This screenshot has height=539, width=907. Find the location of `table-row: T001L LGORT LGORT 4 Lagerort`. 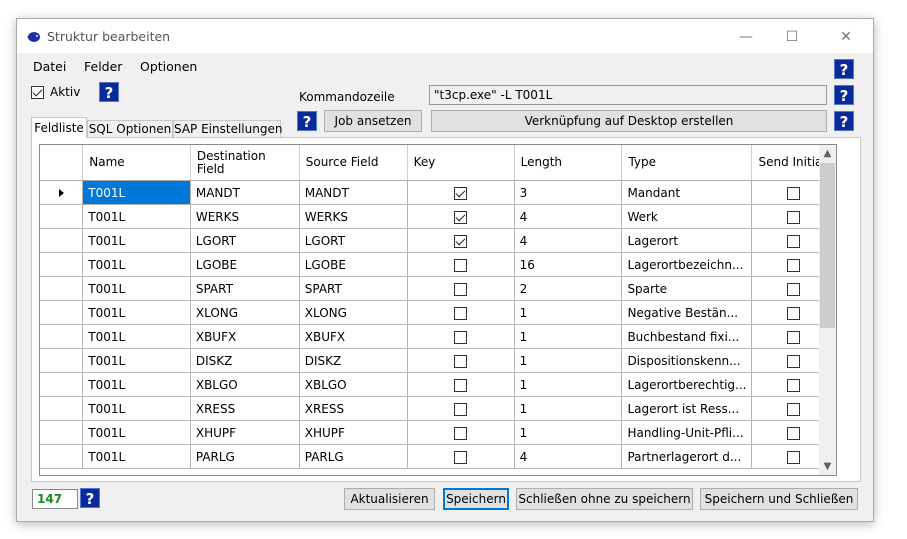

table-row: T001L LGORT LGORT 4 Lagerort is located at coordinates (438, 240).